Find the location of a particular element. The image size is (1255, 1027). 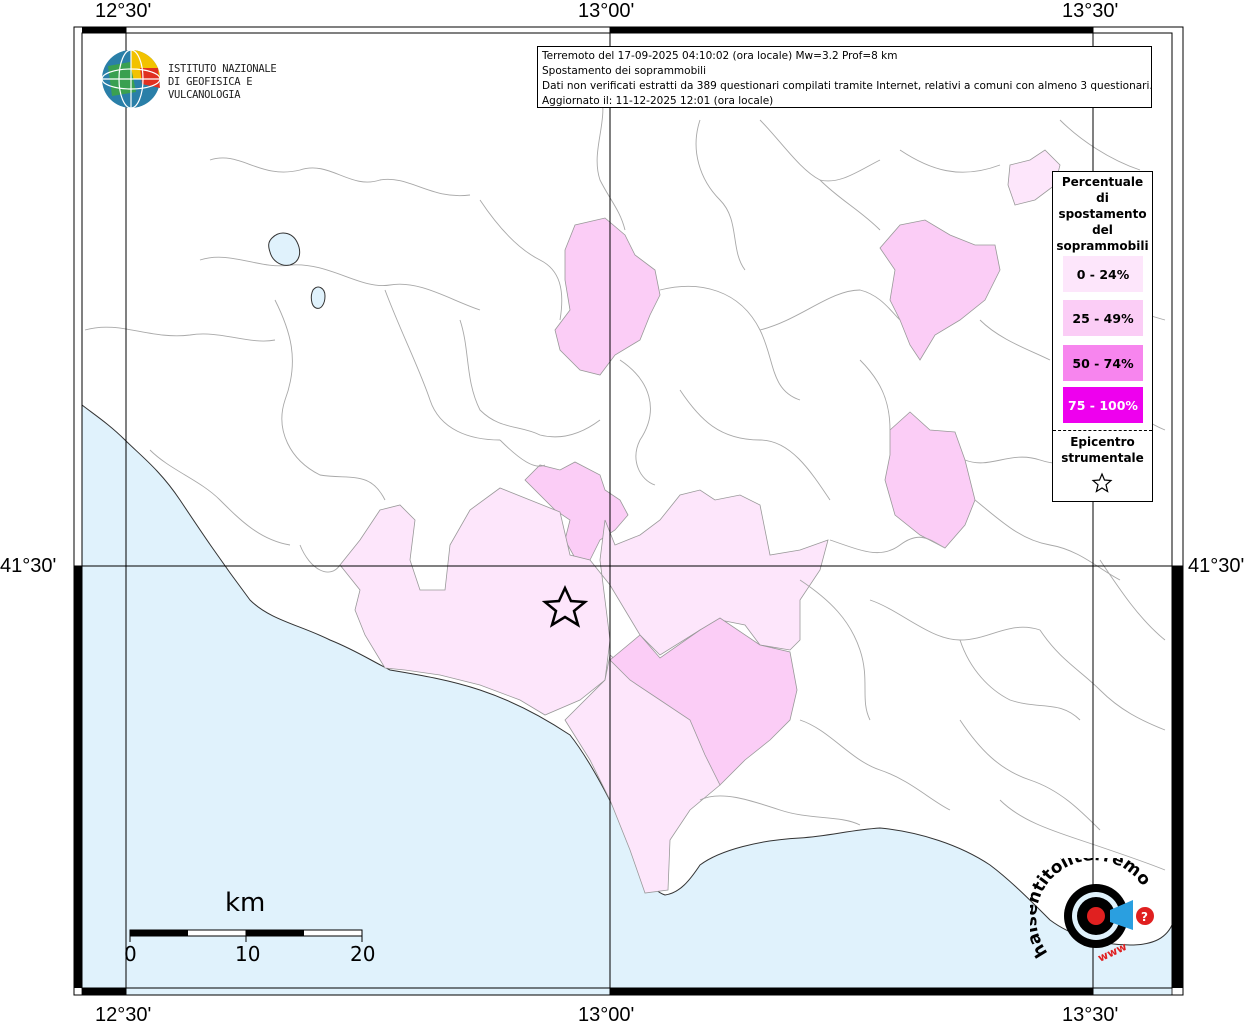

lon-label-right-top: 13°30' is located at coordinates (1090, 11).